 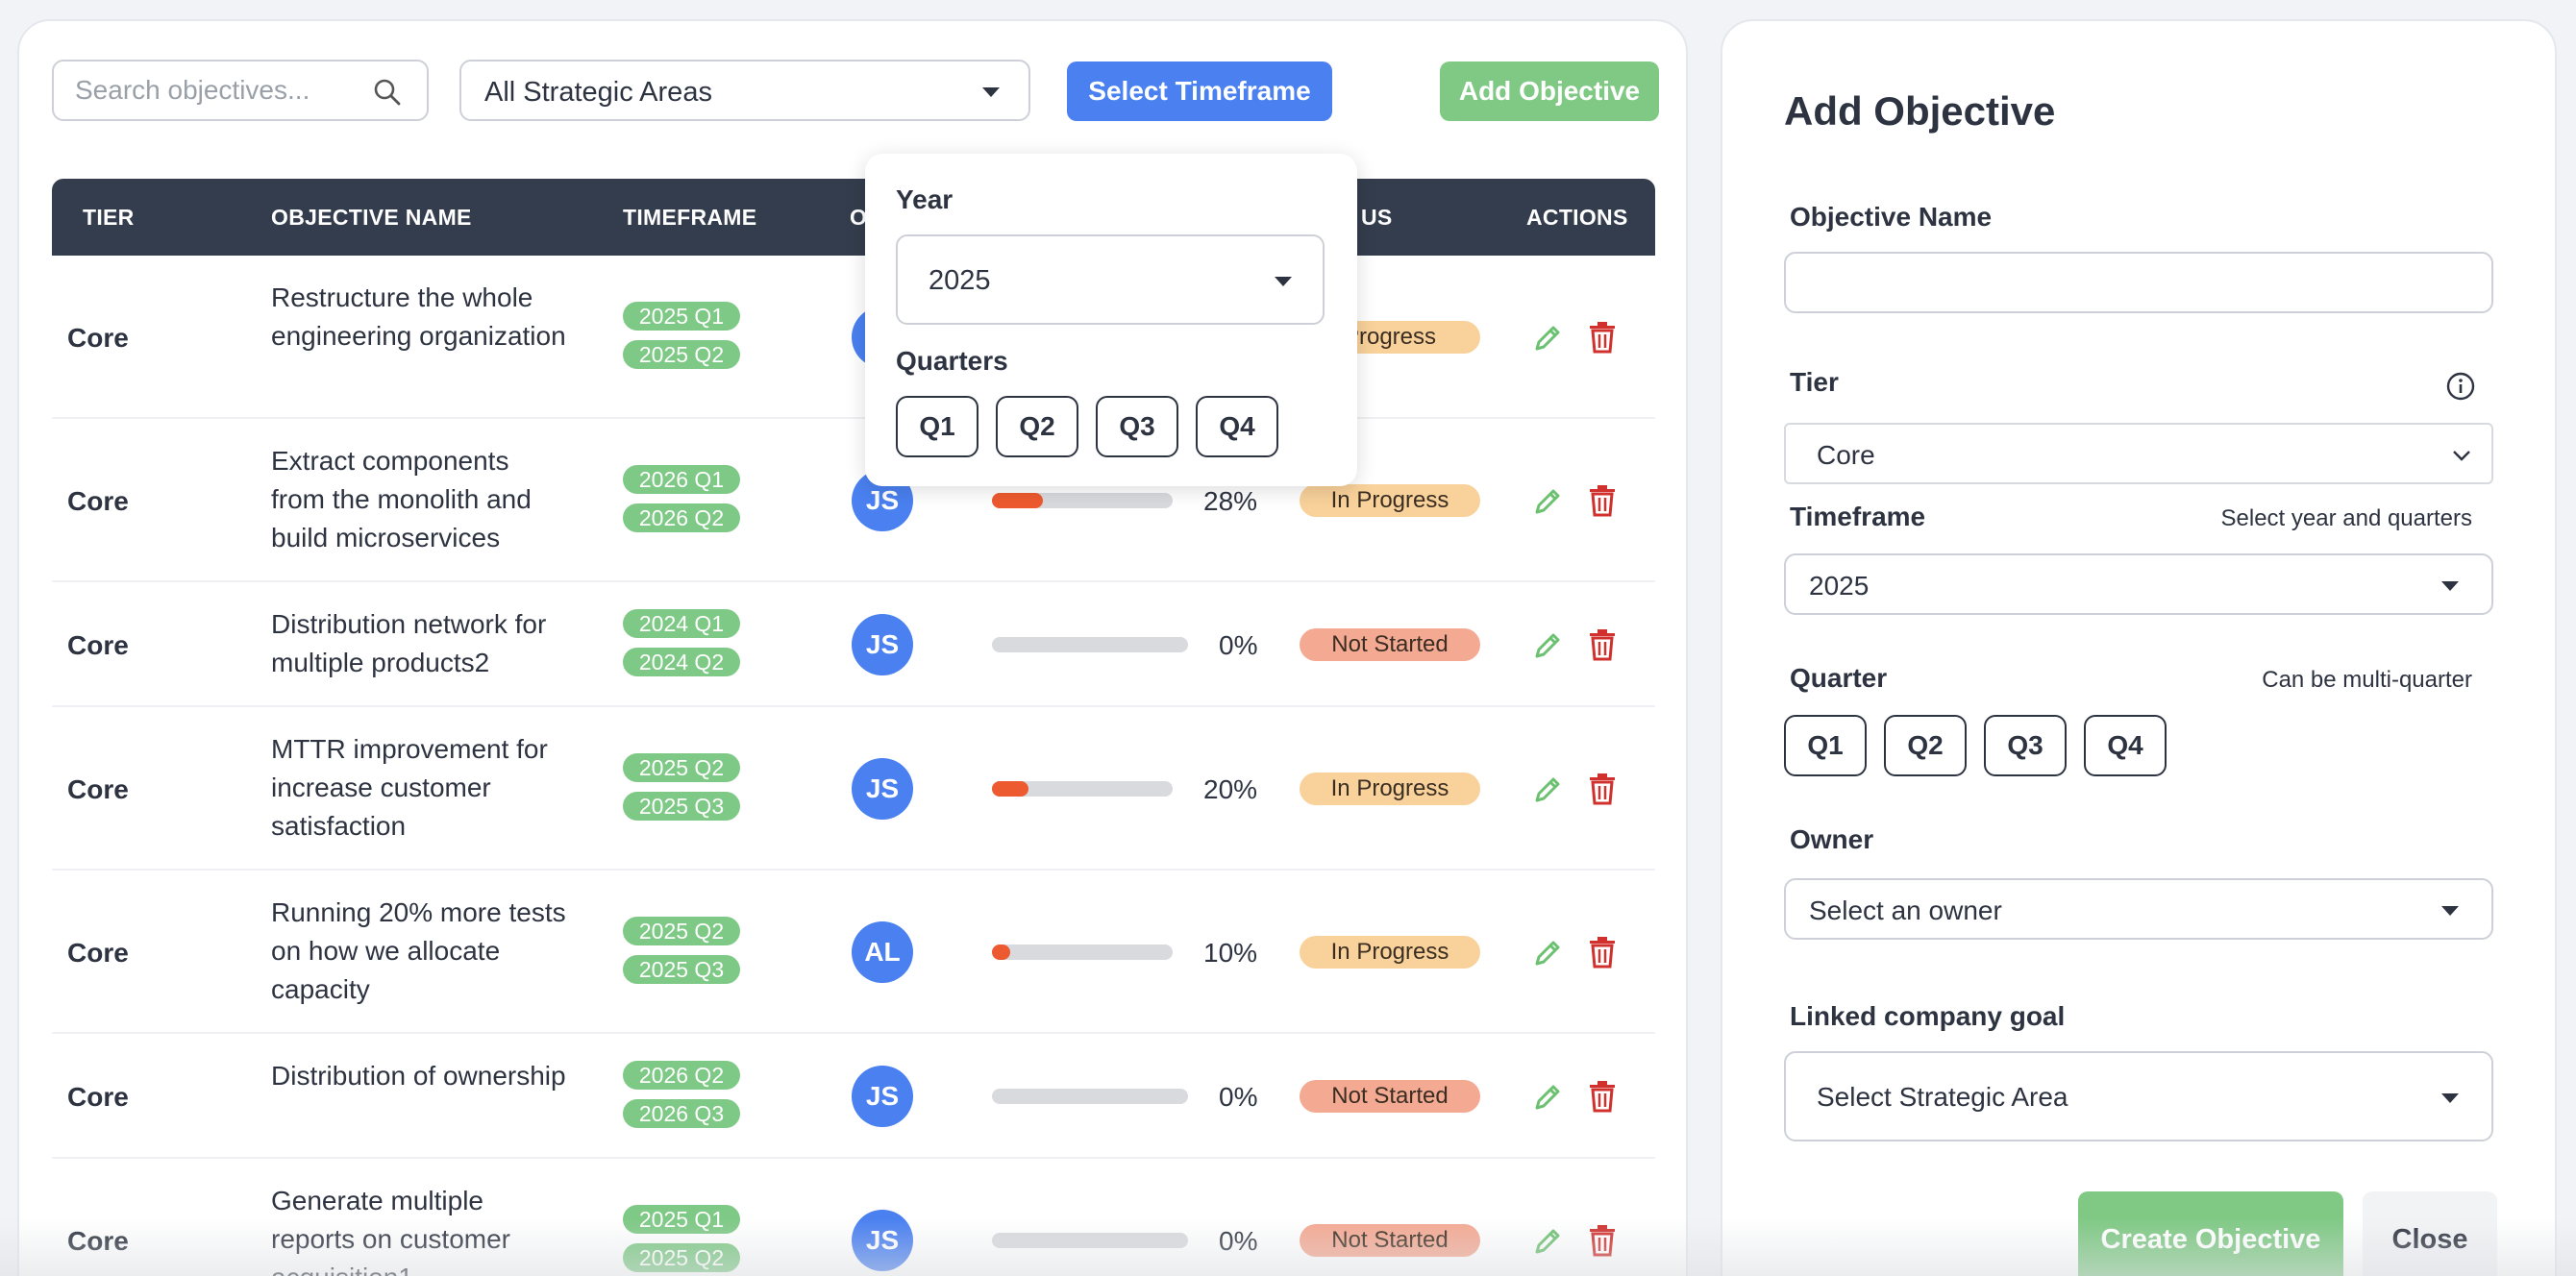 What do you see at coordinates (1110, 279) in the screenshot?
I see `popover-year-select: 2025` at bounding box center [1110, 279].